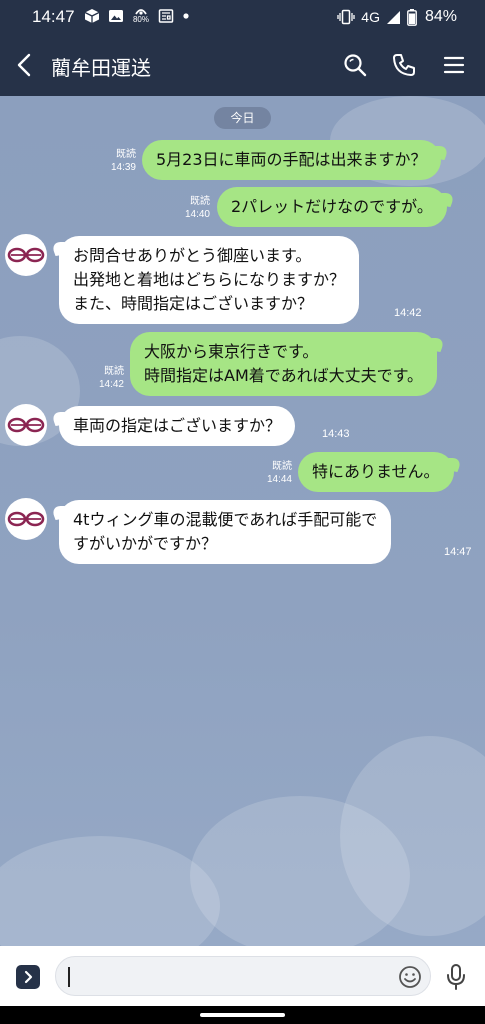 This screenshot has width=485, height=1024. What do you see at coordinates (166, 16) in the screenshot?
I see `news-icon` at bounding box center [166, 16].